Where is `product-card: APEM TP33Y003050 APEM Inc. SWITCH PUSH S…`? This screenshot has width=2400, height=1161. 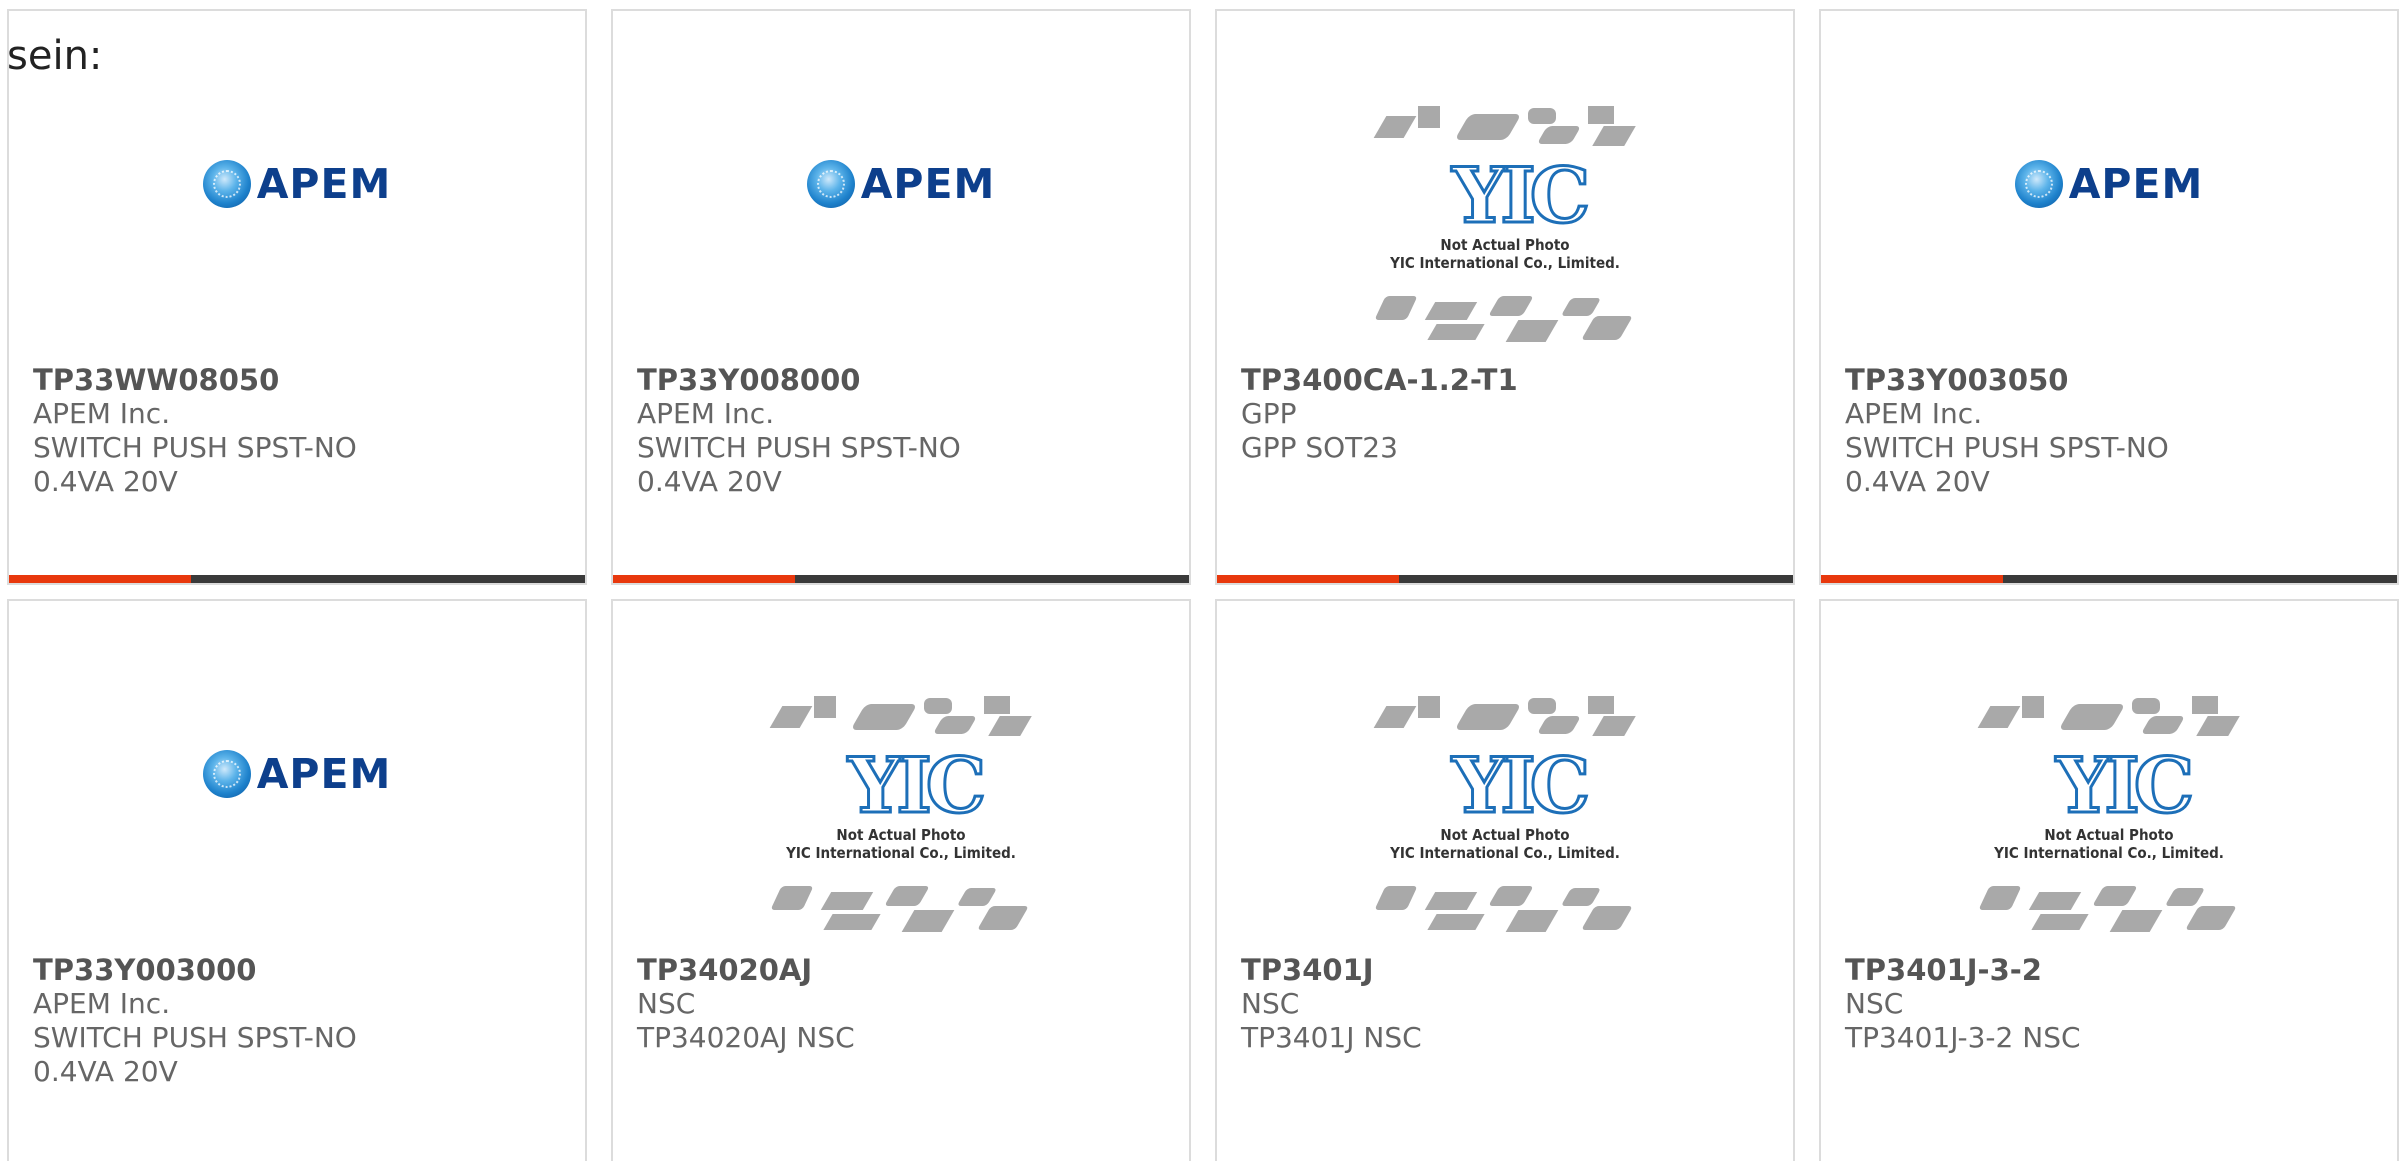 product-card: APEM TP33Y003050 APEM Inc. SWITCH PUSH S… is located at coordinates (2109, 297).